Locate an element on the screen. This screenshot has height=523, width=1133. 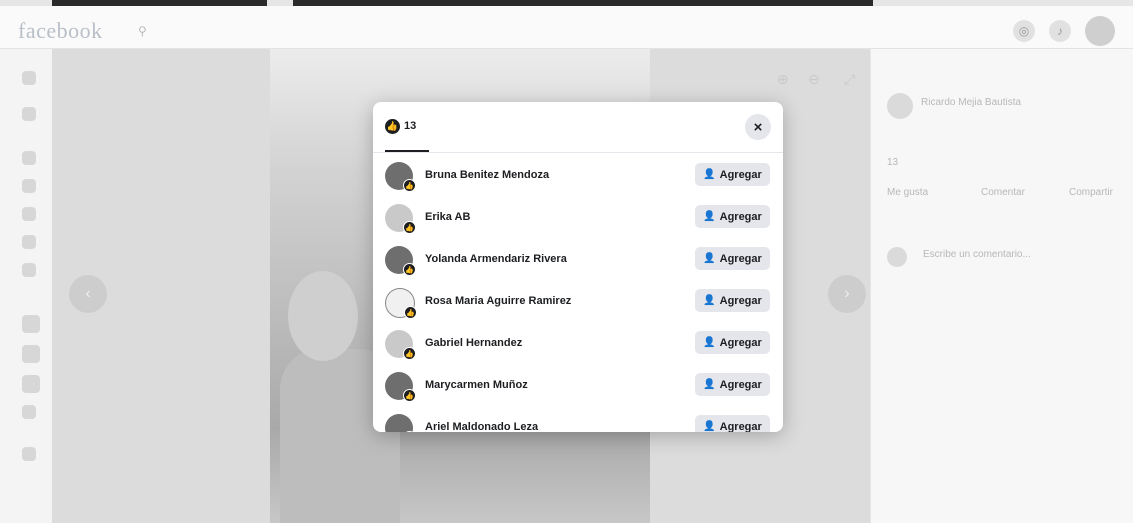
share-button: Compartir is located at coordinates (1091, 192).